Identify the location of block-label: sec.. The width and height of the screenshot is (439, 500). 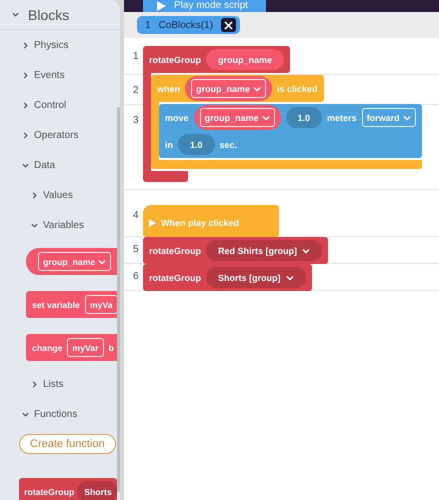
(229, 145).